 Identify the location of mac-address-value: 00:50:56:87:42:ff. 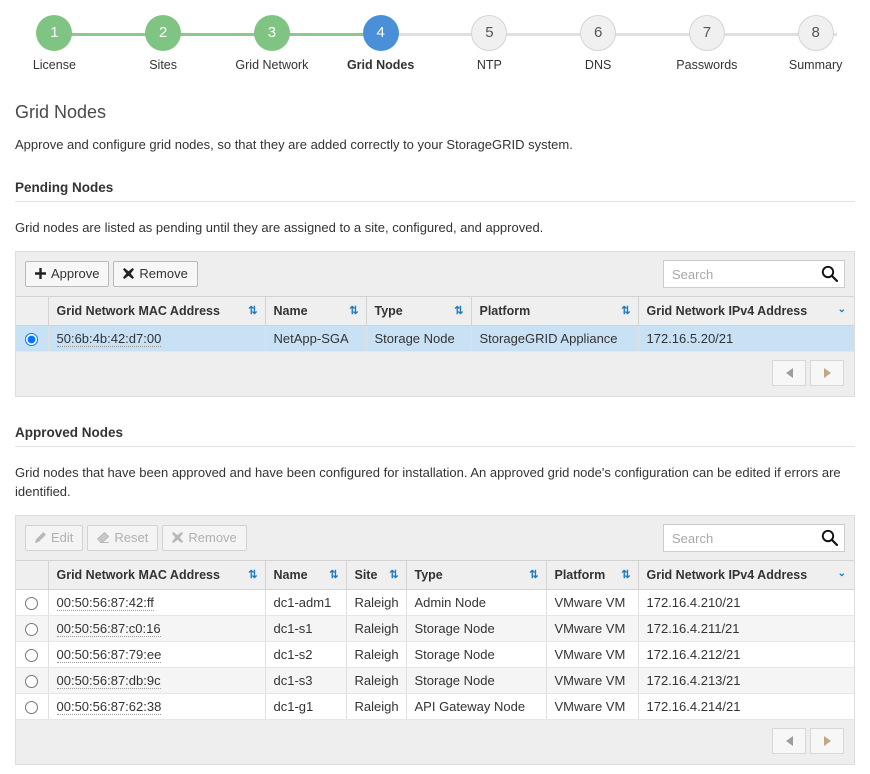
(105, 603).